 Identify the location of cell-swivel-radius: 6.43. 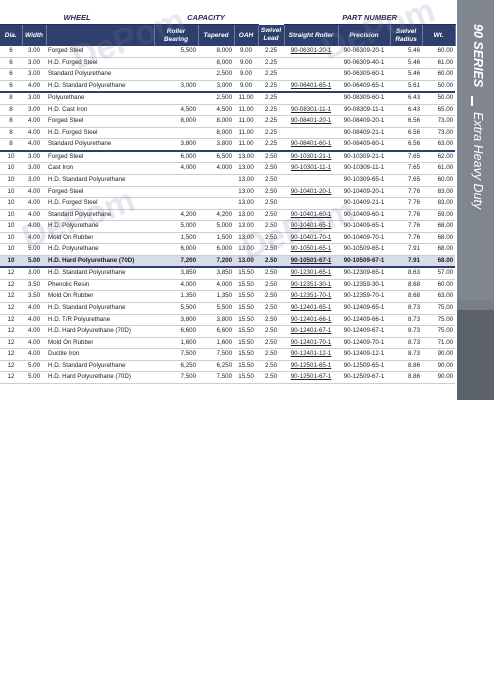
(406, 110).